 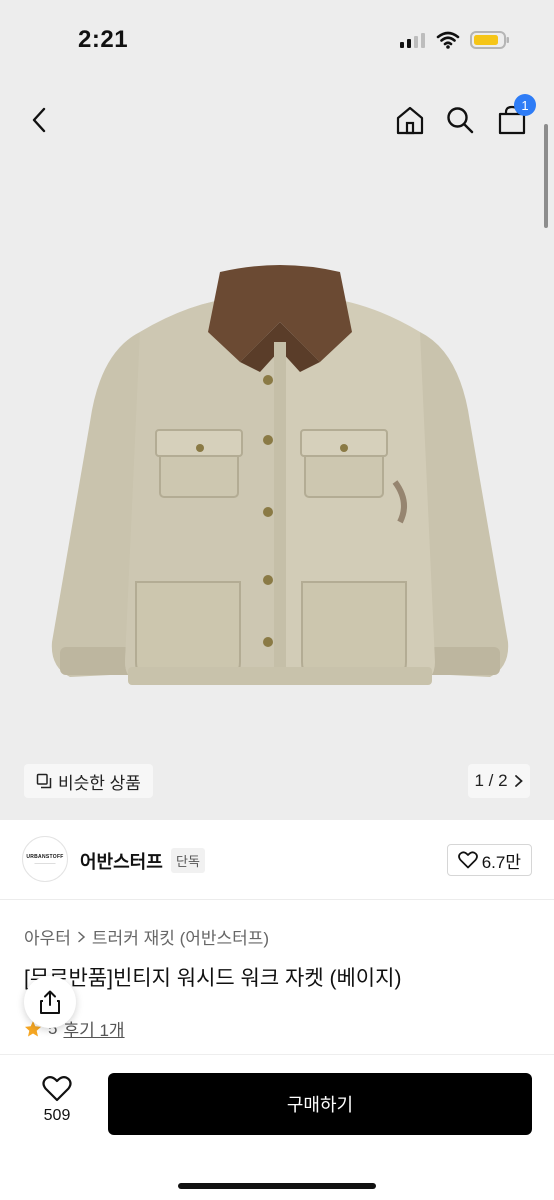 I want to click on image-page-counter: 1 / 2, so click(x=499, y=781).